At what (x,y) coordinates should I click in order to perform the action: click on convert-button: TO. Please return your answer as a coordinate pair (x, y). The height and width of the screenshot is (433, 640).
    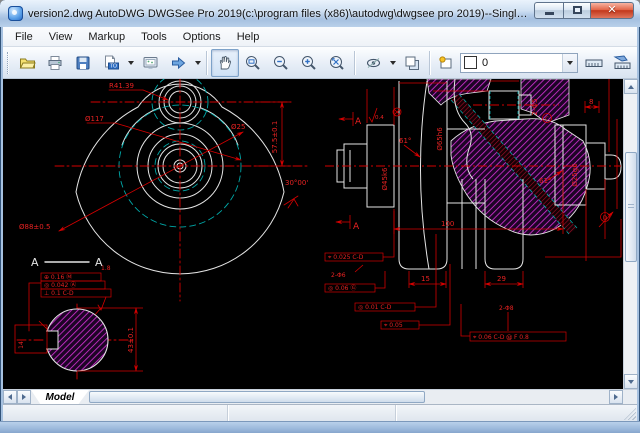
    Looking at the image, I should click on (111, 63).